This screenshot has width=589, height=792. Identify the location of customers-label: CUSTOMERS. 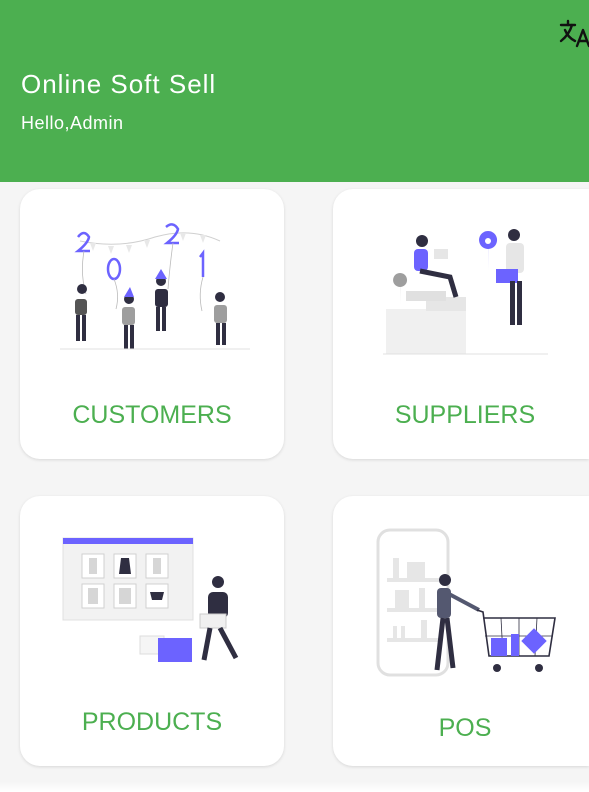
(152, 415).